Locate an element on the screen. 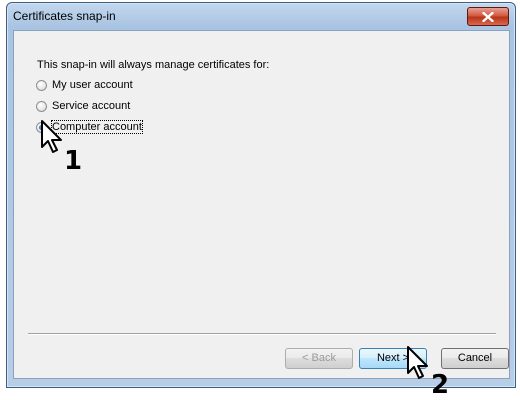  option-label: Service account is located at coordinates (91, 106).